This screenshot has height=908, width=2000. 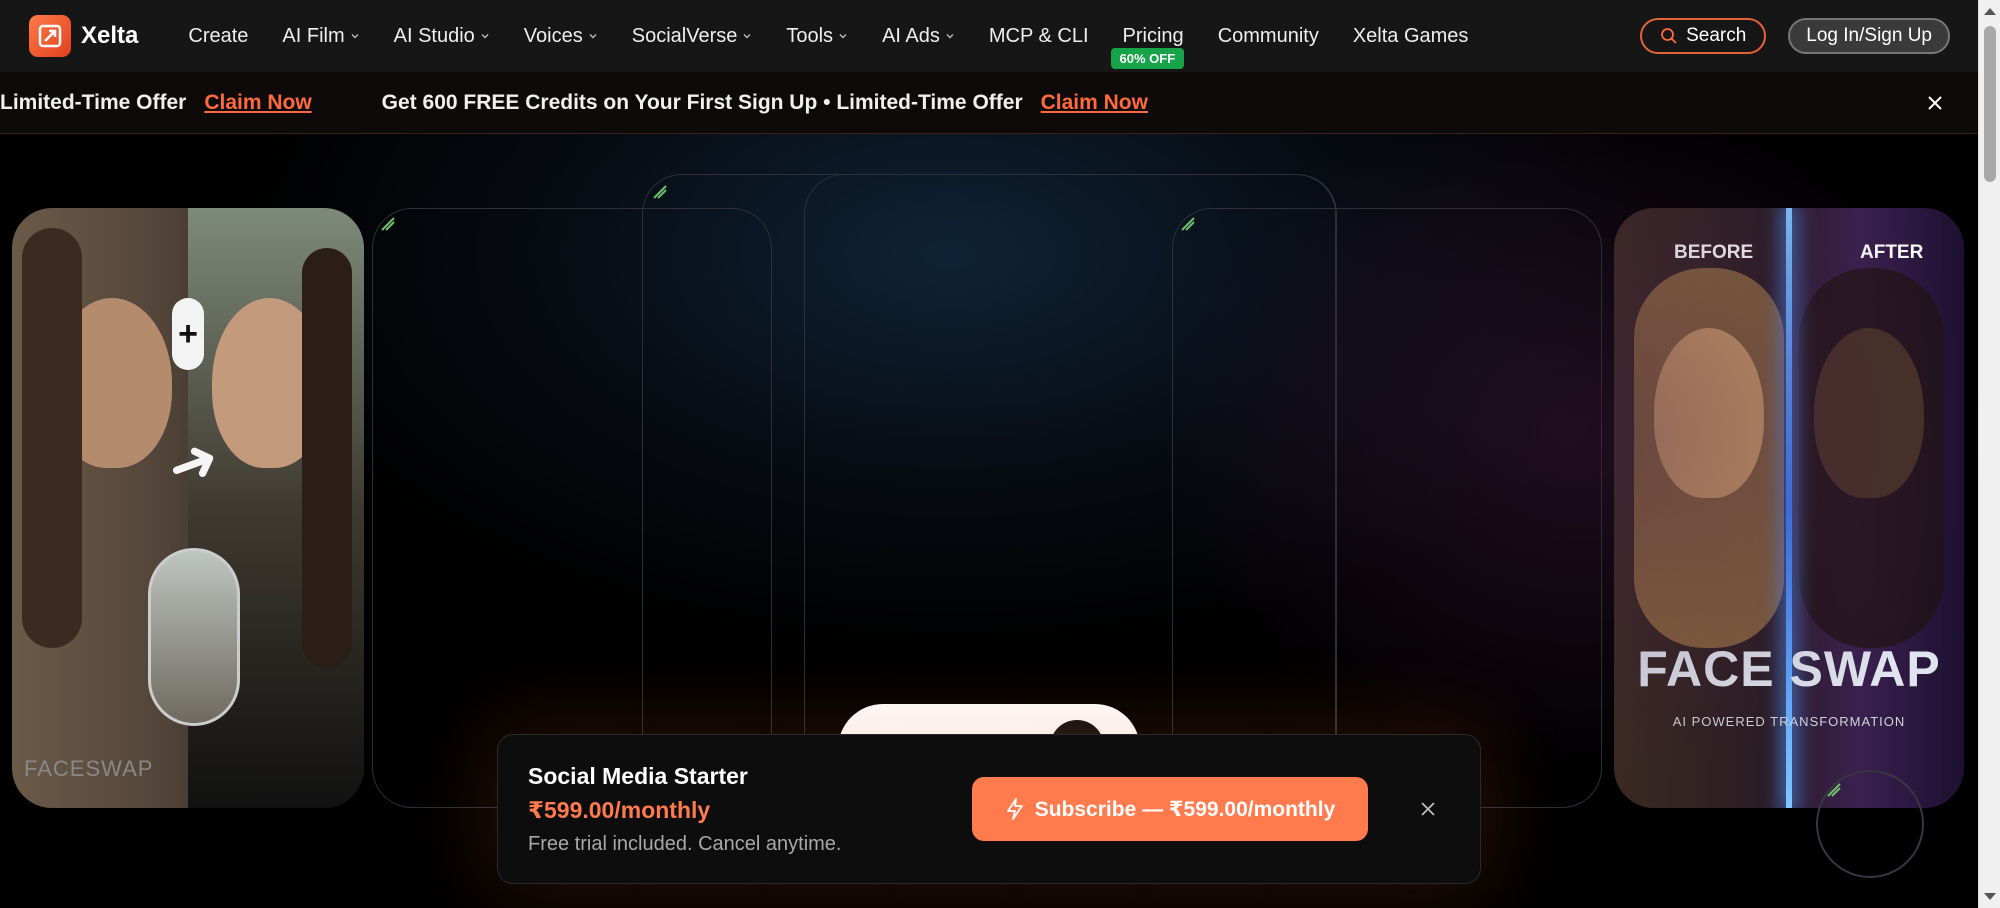 I want to click on plan-name: Social Media Starter, so click(x=638, y=776).